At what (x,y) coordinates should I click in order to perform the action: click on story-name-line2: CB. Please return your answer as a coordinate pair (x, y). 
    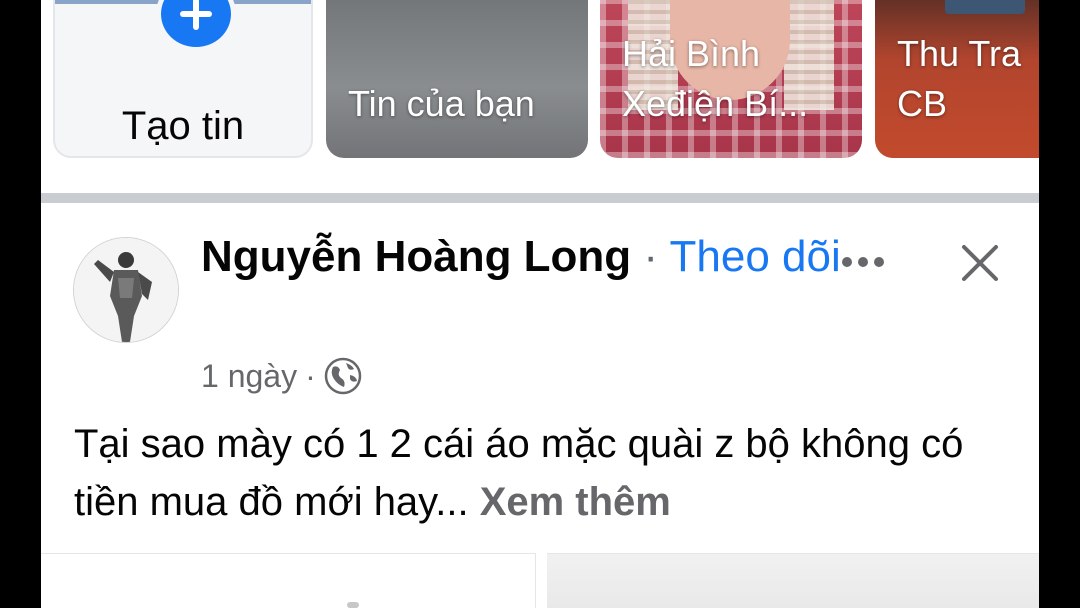
    Looking at the image, I should click on (922, 103).